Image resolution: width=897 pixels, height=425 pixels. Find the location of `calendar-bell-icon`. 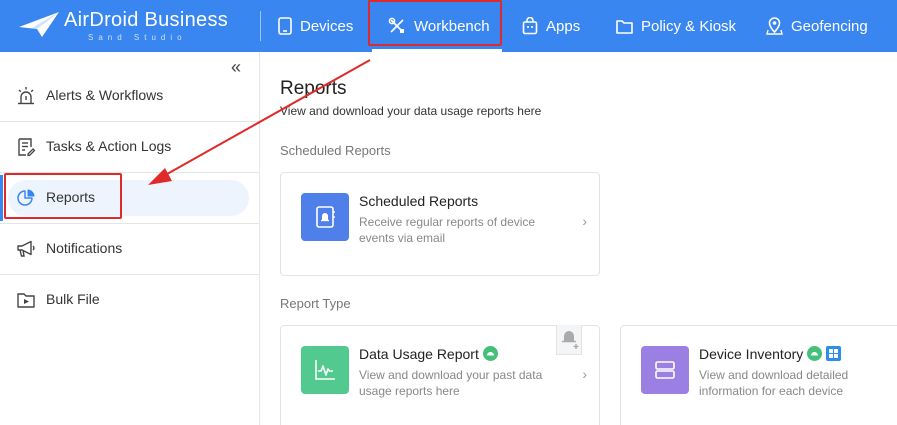

calendar-bell-icon is located at coordinates (325, 217).